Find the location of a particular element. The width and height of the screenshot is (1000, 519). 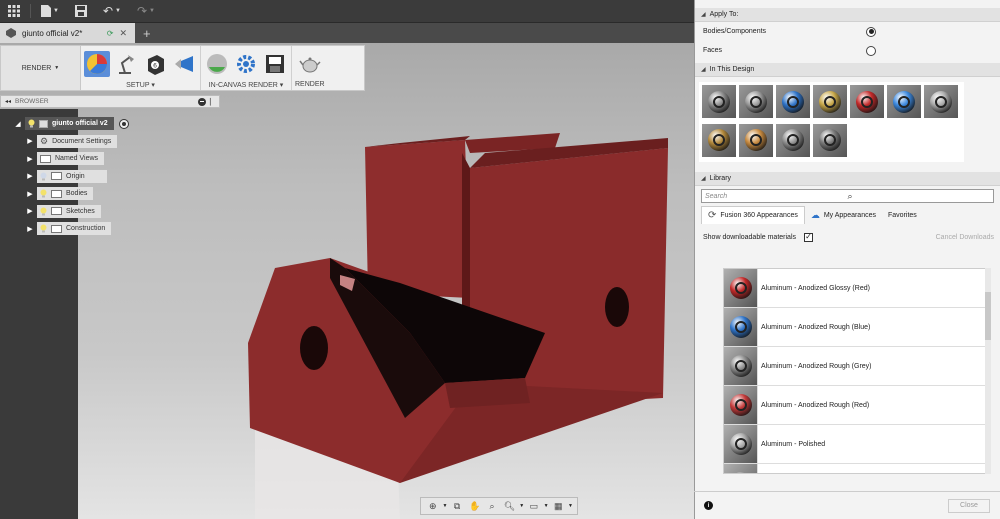

collapse-icon: ◂◂ is located at coordinates (8, 101).